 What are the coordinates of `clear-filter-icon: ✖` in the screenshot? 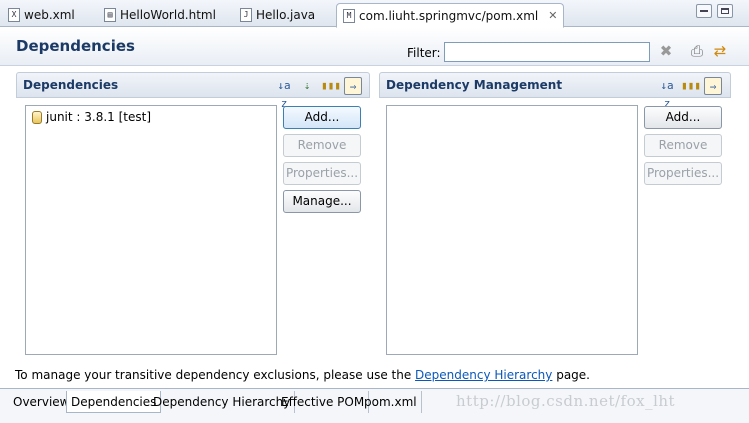 It's located at (666, 51).